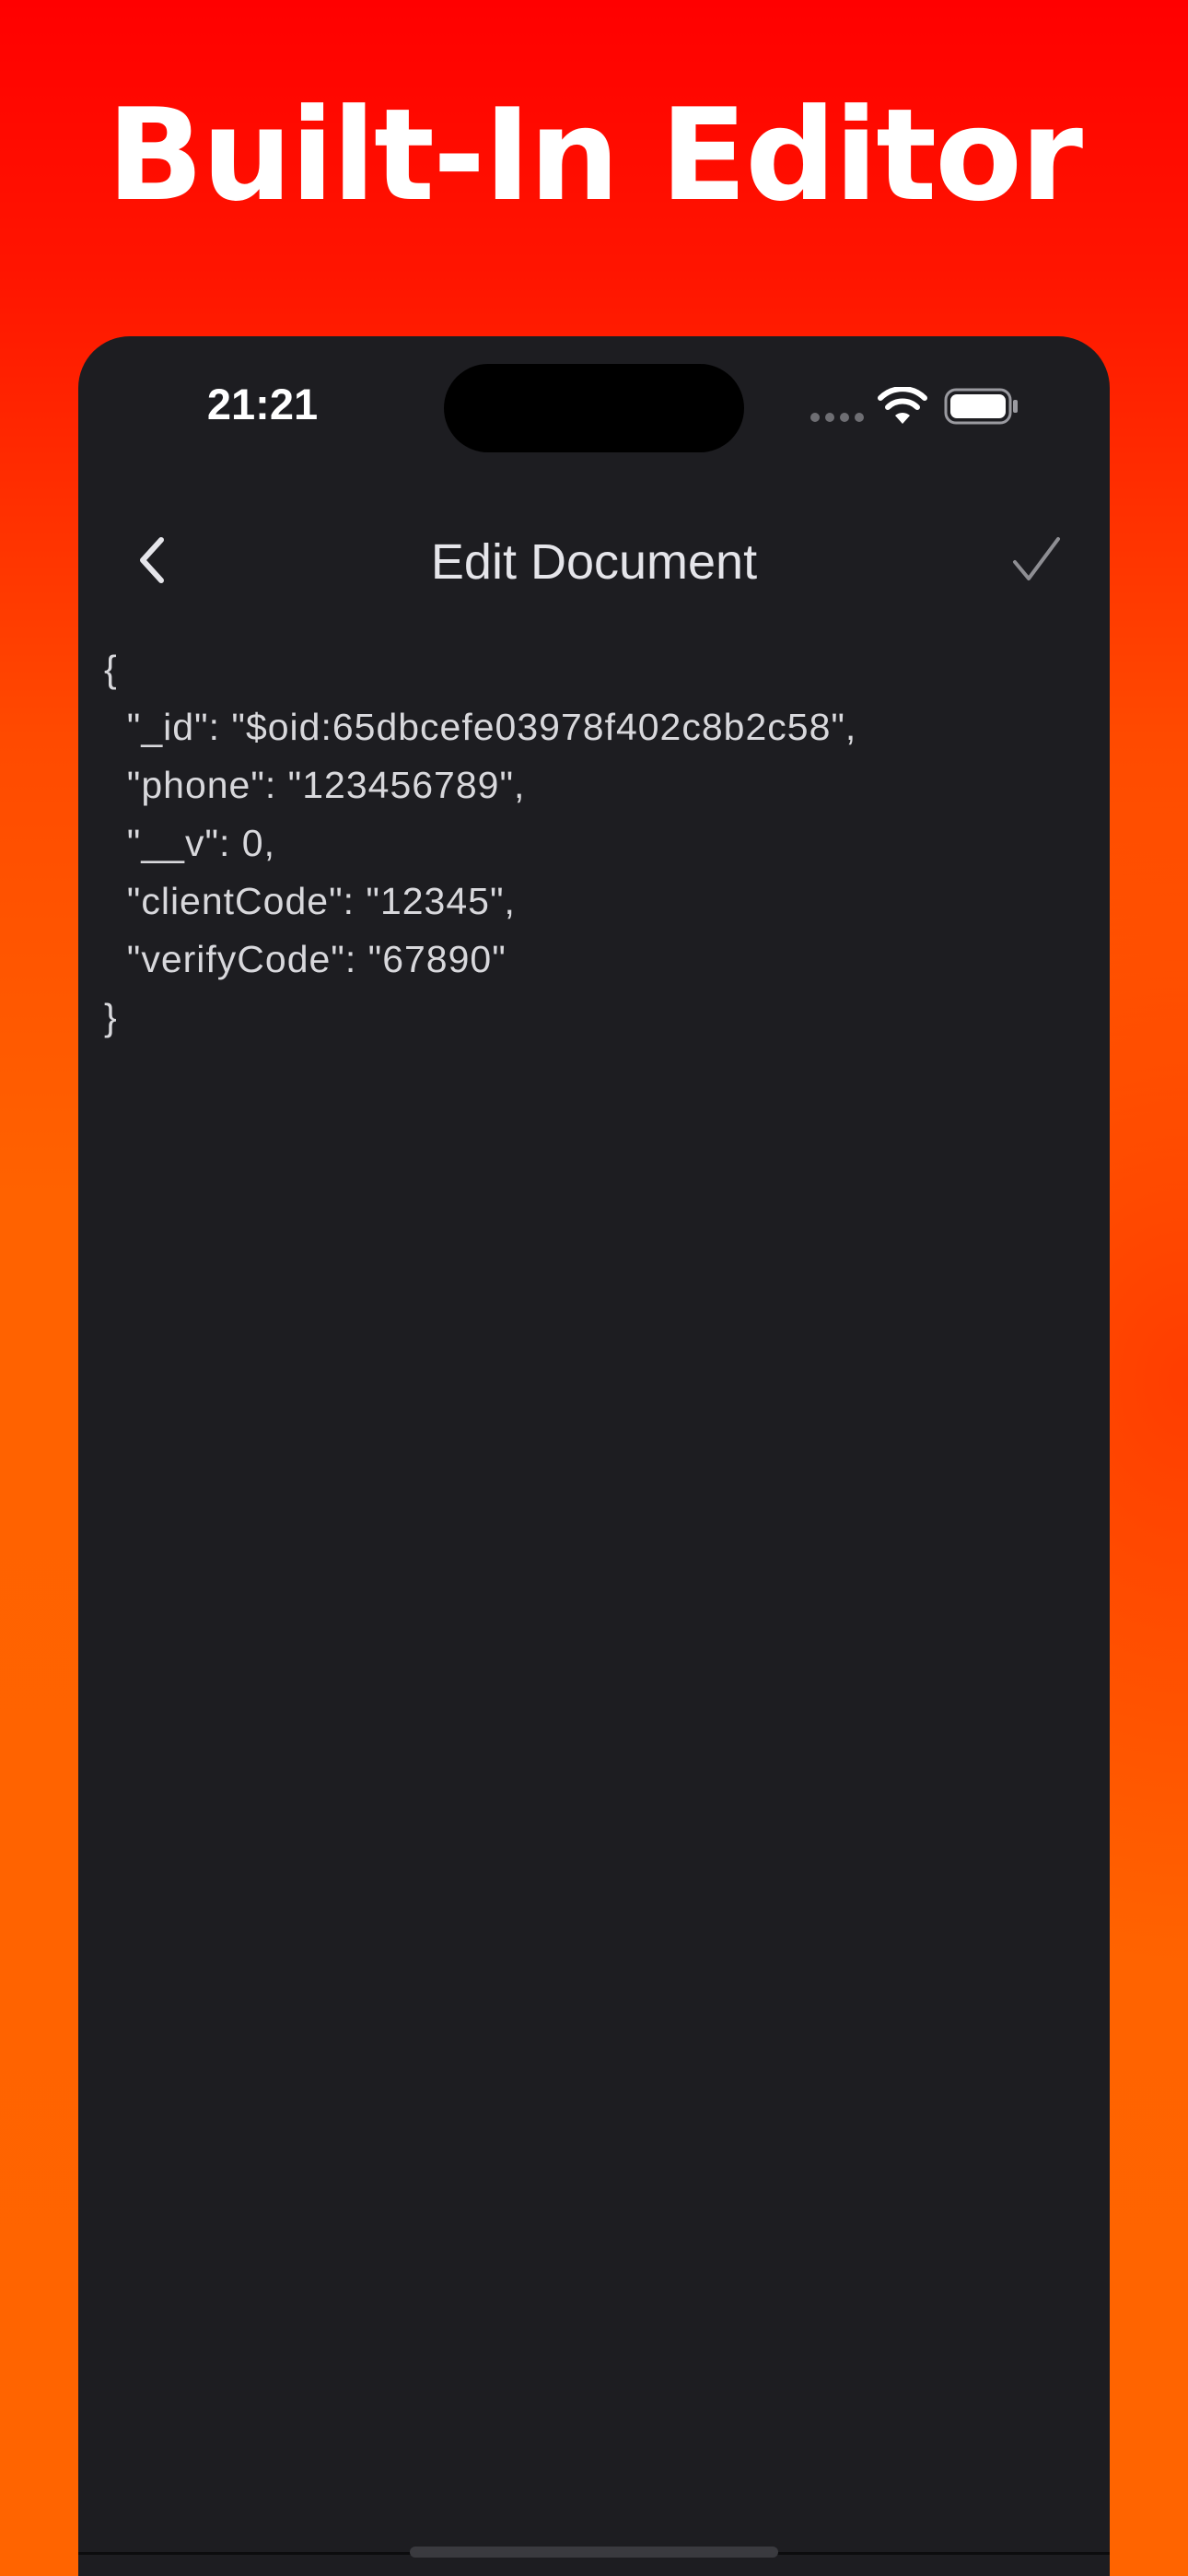 Image resolution: width=1188 pixels, height=2576 pixels. I want to click on status-bar: 21:21, so click(594, 405).